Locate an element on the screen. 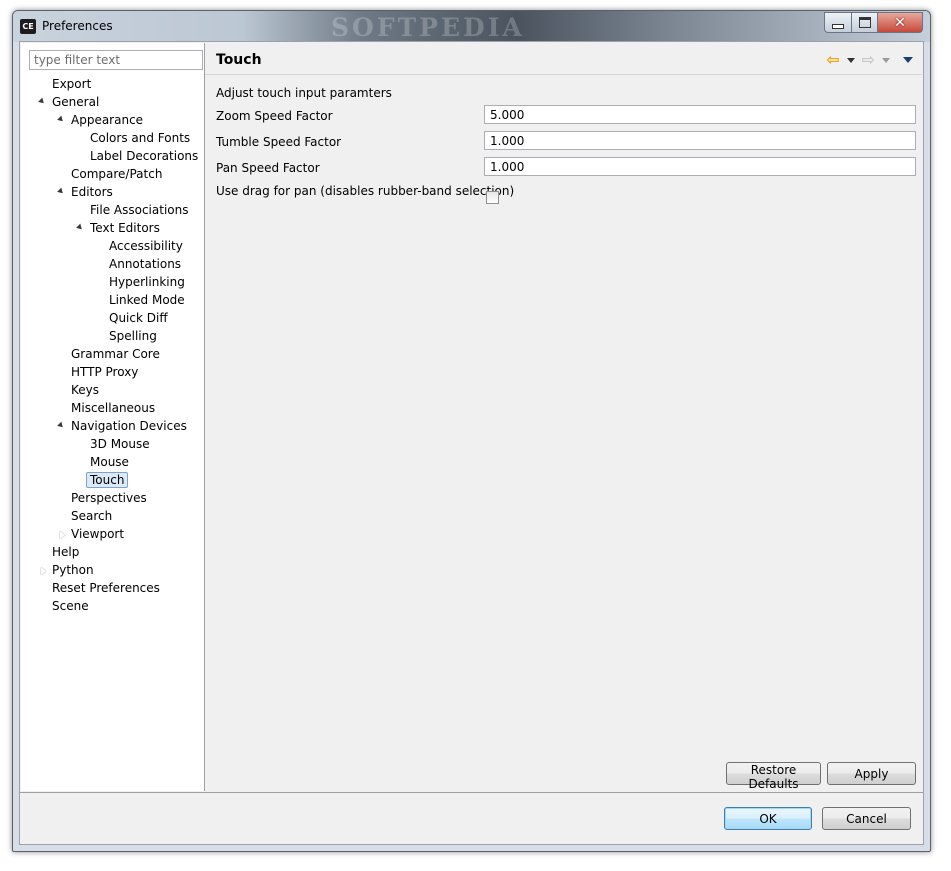 This screenshot has height=871, width=951. tree-item-navigation-devices: Navigation Devices is located at coordinates (122, 426).